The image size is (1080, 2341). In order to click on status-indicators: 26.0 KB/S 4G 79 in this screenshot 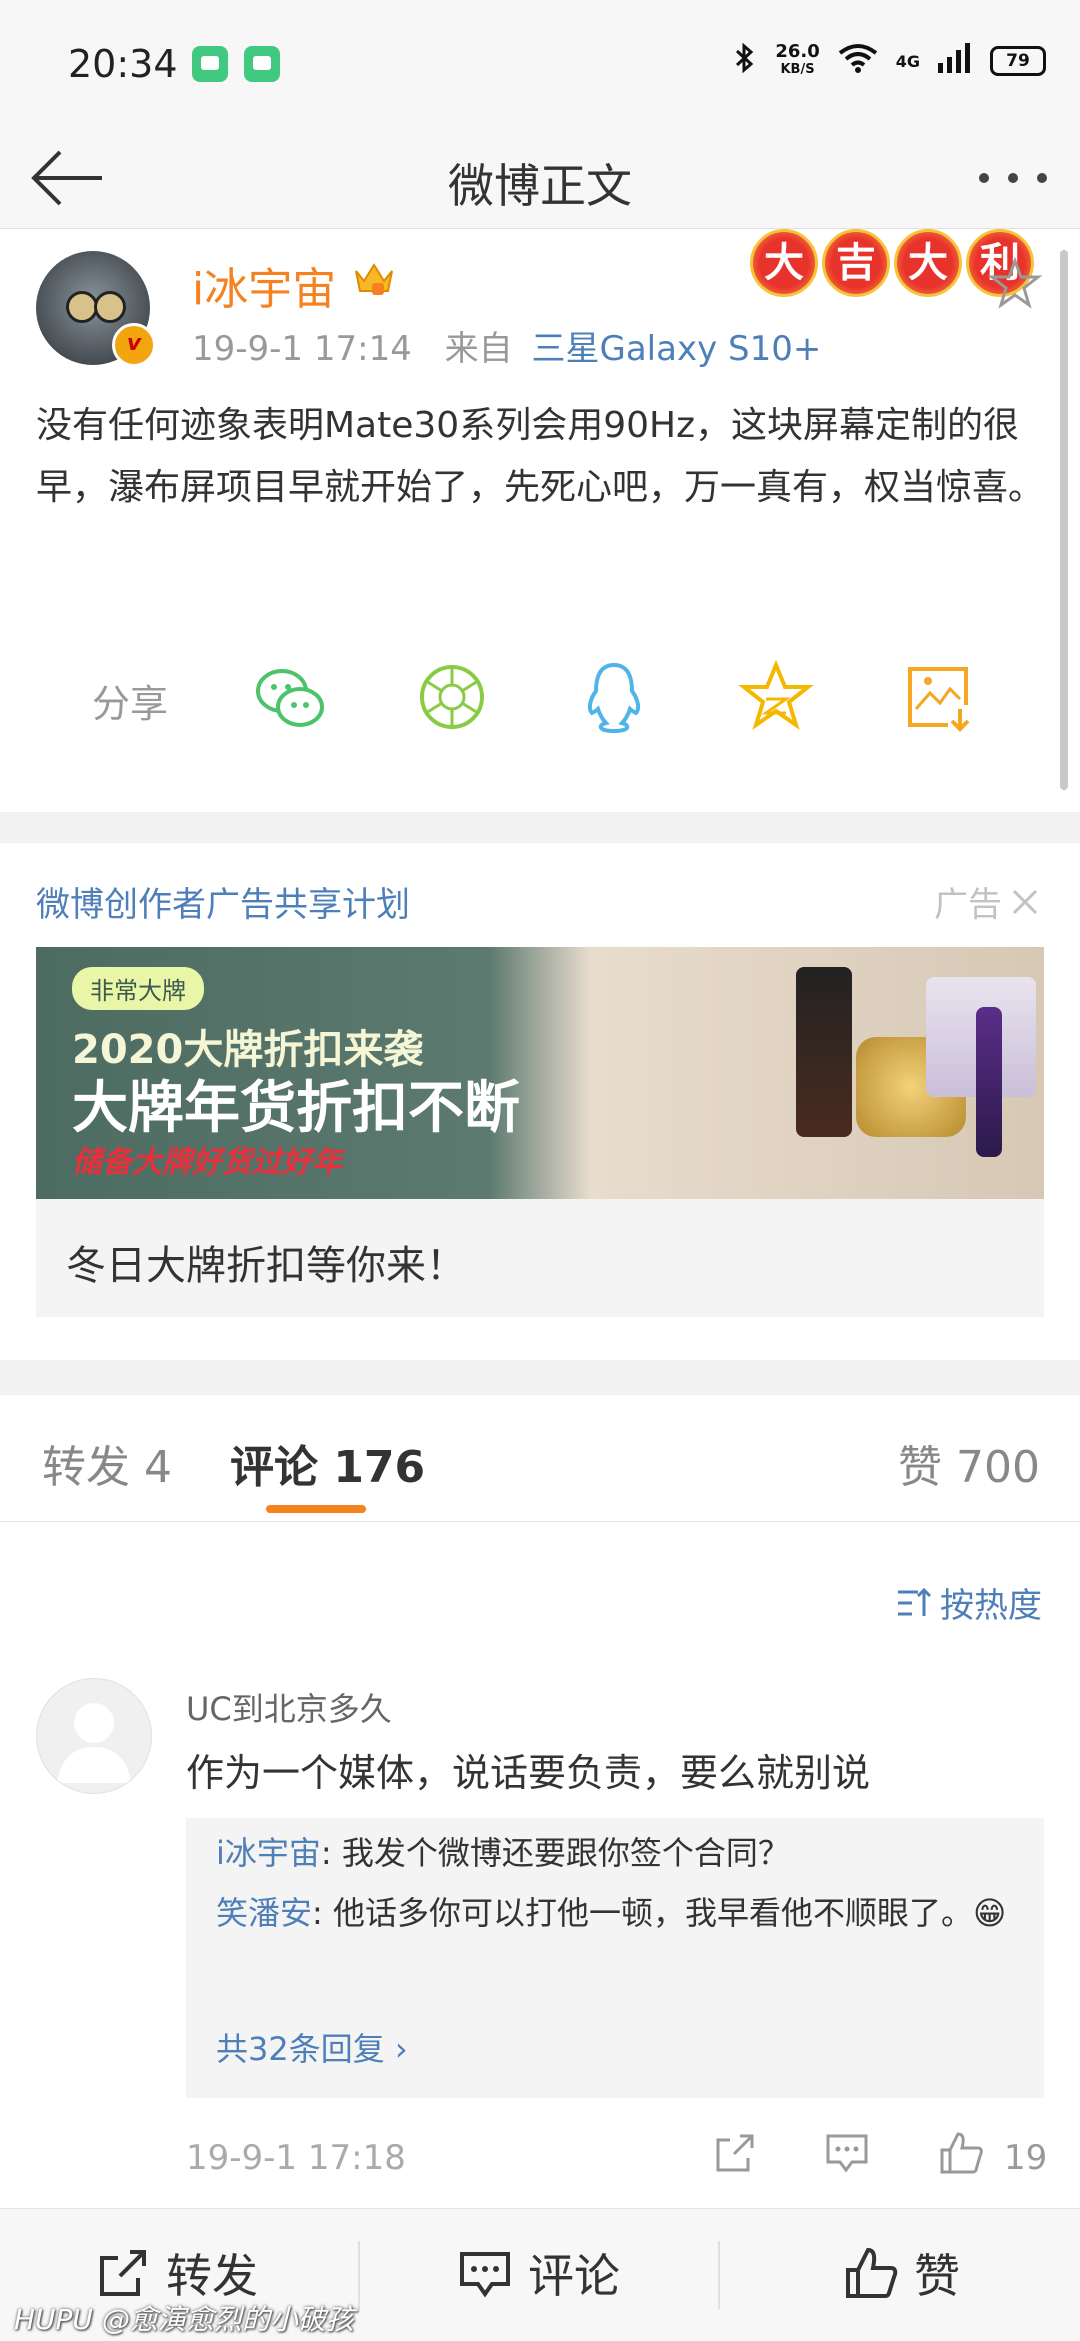, I will do `click(889, 61)`.